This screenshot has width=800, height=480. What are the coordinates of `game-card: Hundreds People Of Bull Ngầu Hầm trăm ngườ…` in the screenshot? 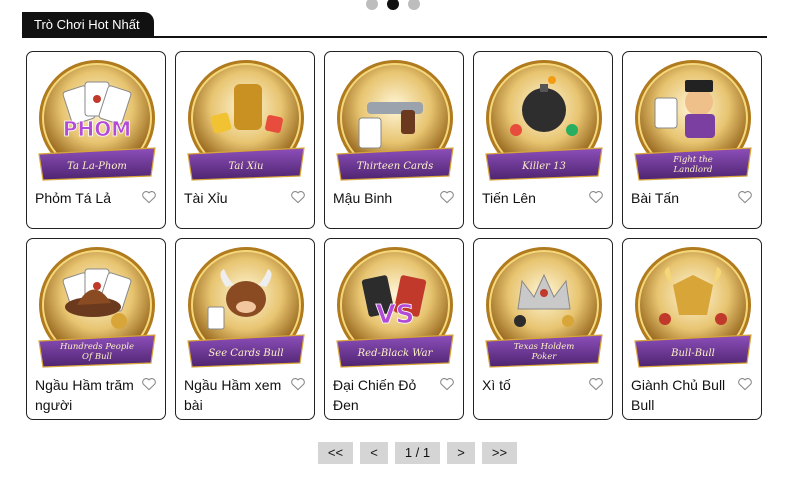 It's located at (96, 329).